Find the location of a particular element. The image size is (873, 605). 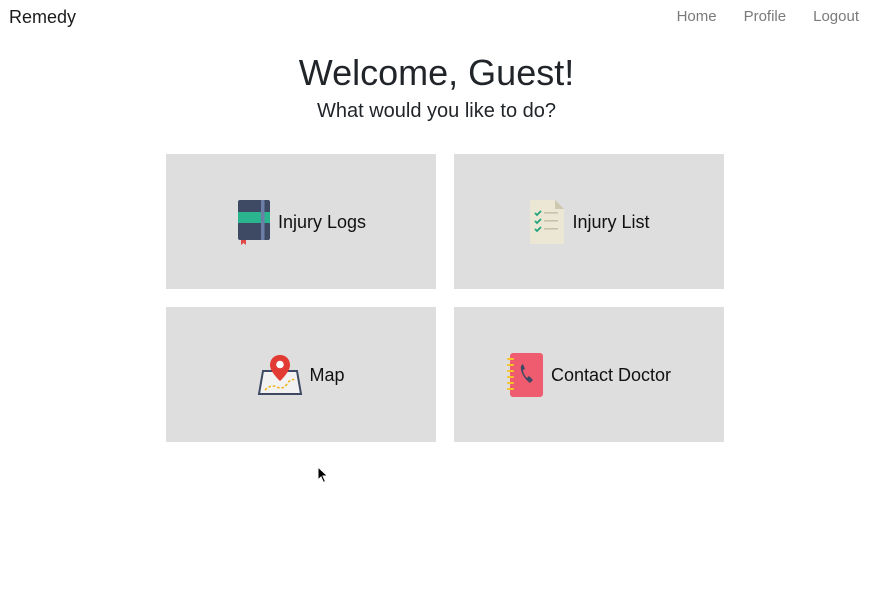

map-pin-icon is located at coordinates (280, 375).